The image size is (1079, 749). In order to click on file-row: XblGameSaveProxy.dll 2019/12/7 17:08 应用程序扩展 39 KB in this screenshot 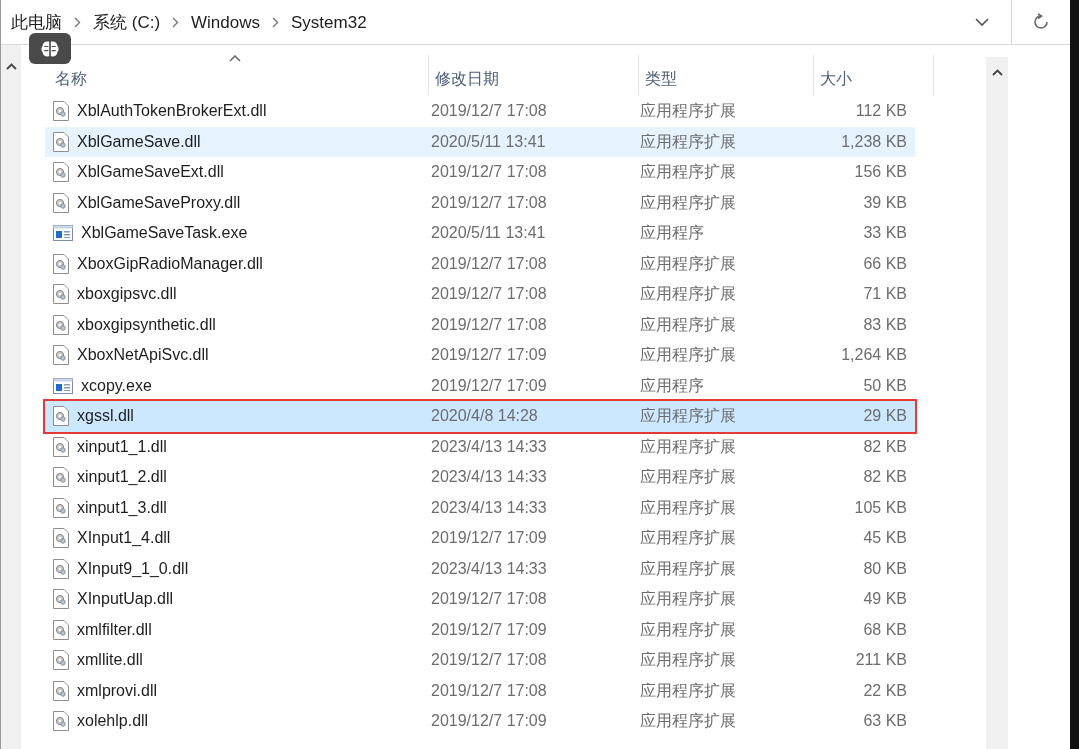, I will do `click(480, 202)`.